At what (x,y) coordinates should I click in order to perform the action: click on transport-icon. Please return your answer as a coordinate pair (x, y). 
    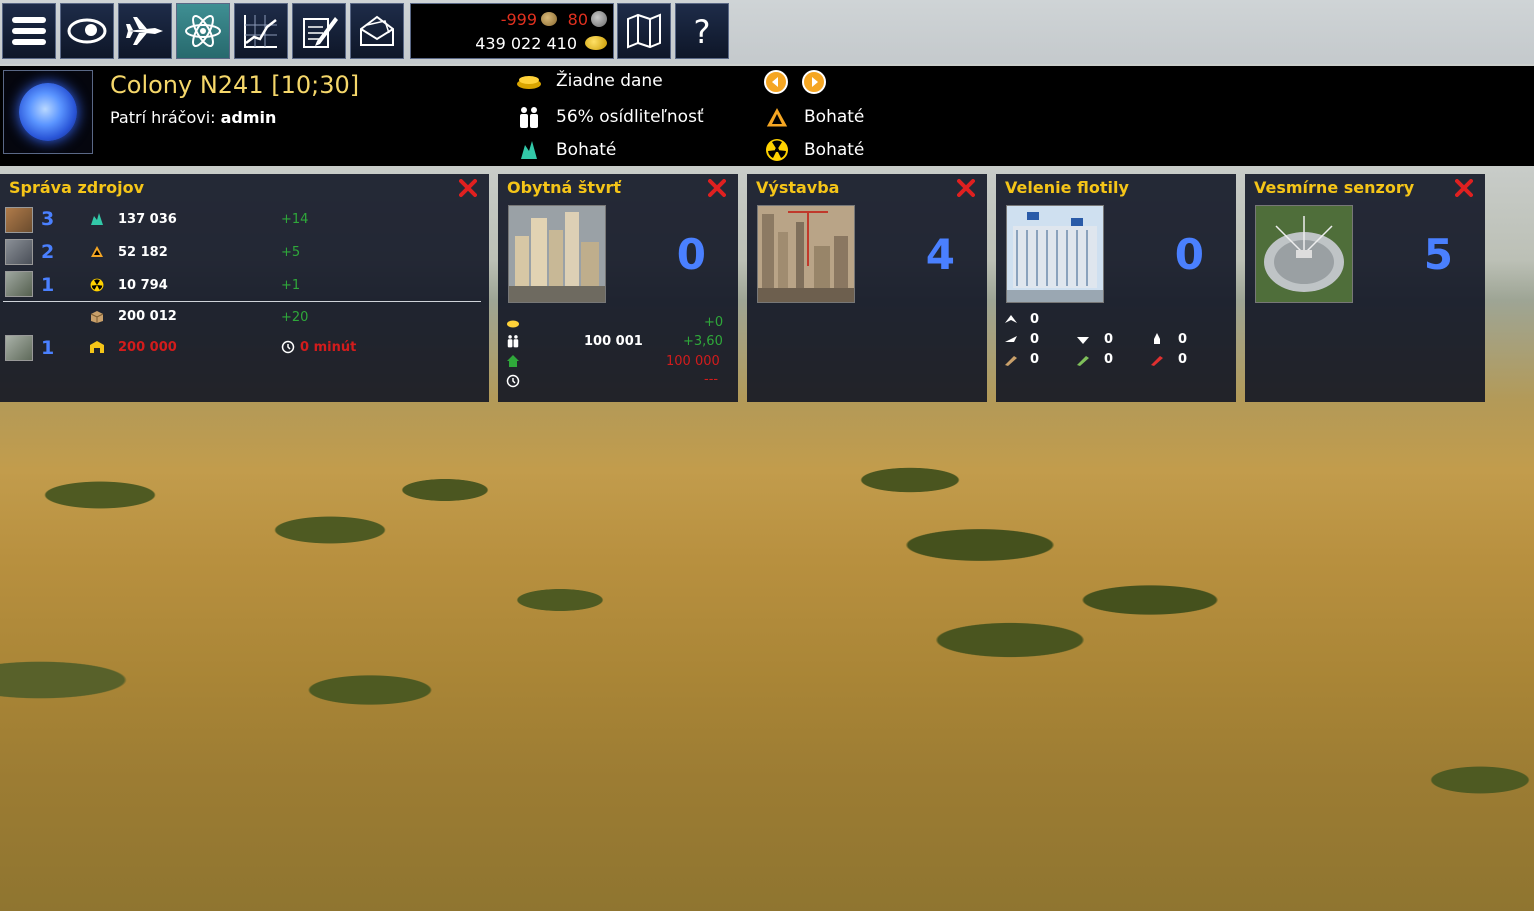
    Looking at the image, I should click on (1011, 361).